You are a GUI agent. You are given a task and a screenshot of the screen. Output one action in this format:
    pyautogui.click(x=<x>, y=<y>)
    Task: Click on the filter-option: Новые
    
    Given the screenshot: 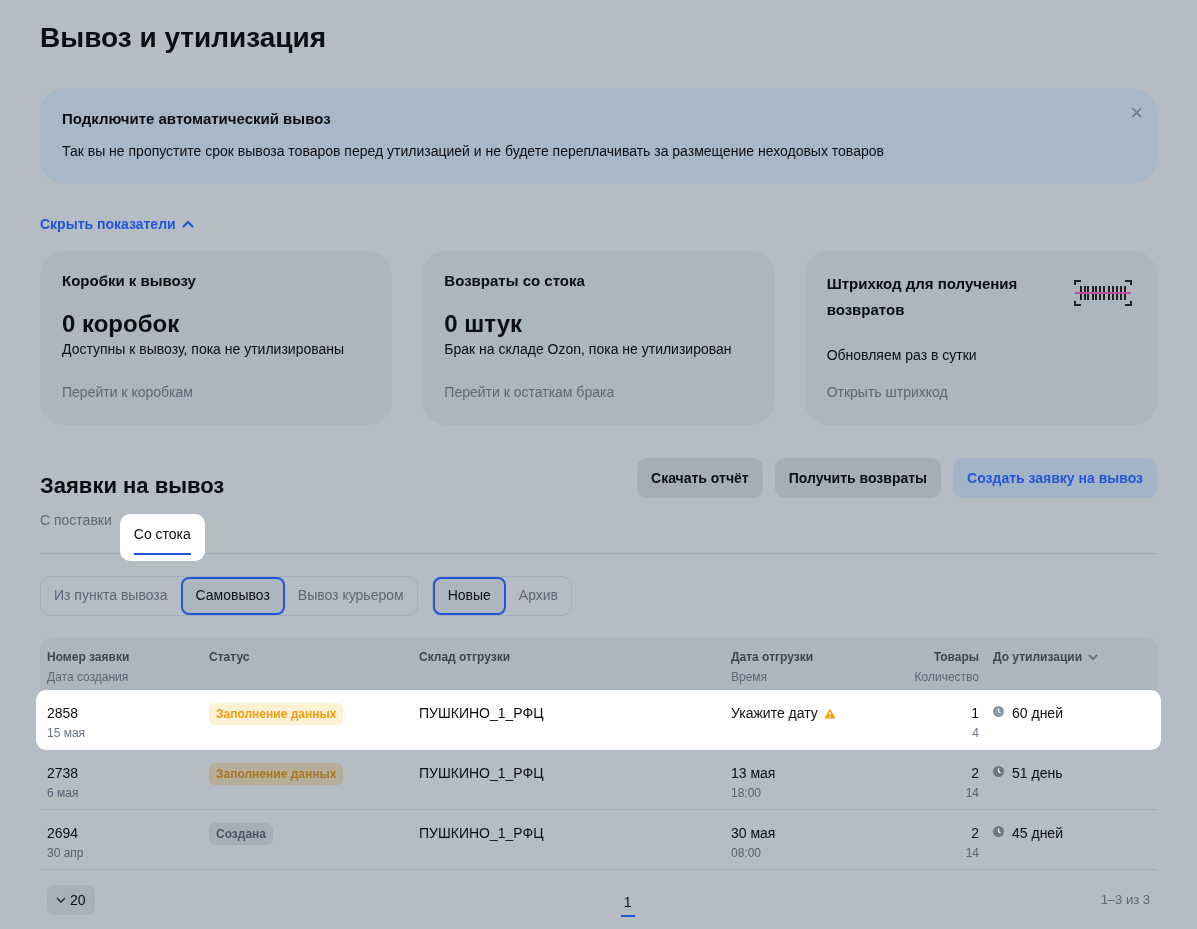 What is the action you would take?
    pyautogui.click(x=469, y=595)
    